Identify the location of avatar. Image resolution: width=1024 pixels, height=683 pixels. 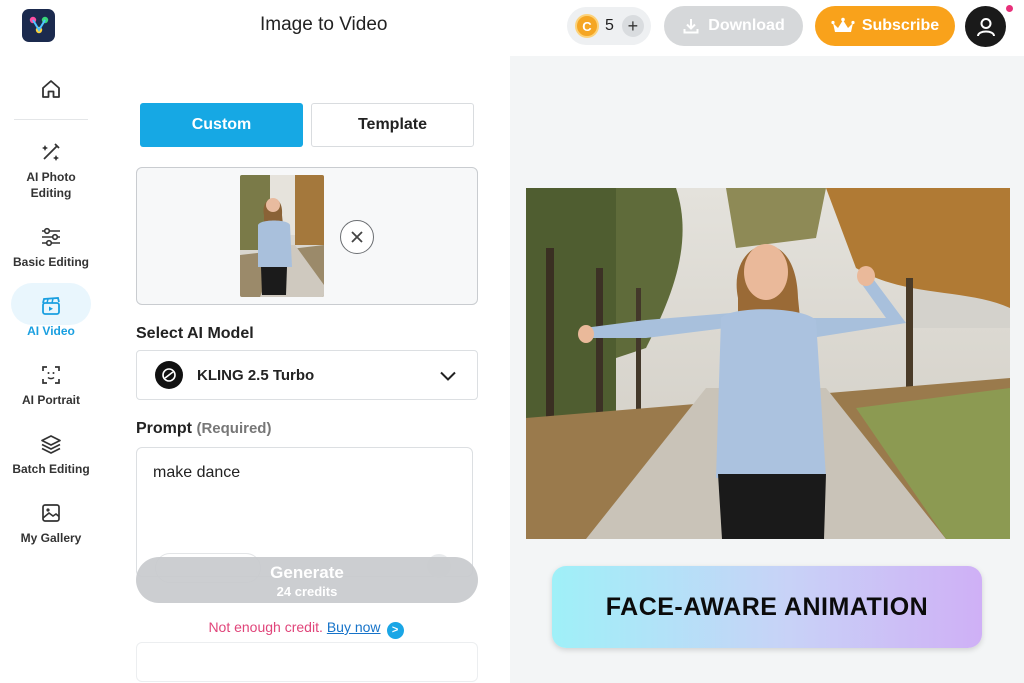
(985, 26).